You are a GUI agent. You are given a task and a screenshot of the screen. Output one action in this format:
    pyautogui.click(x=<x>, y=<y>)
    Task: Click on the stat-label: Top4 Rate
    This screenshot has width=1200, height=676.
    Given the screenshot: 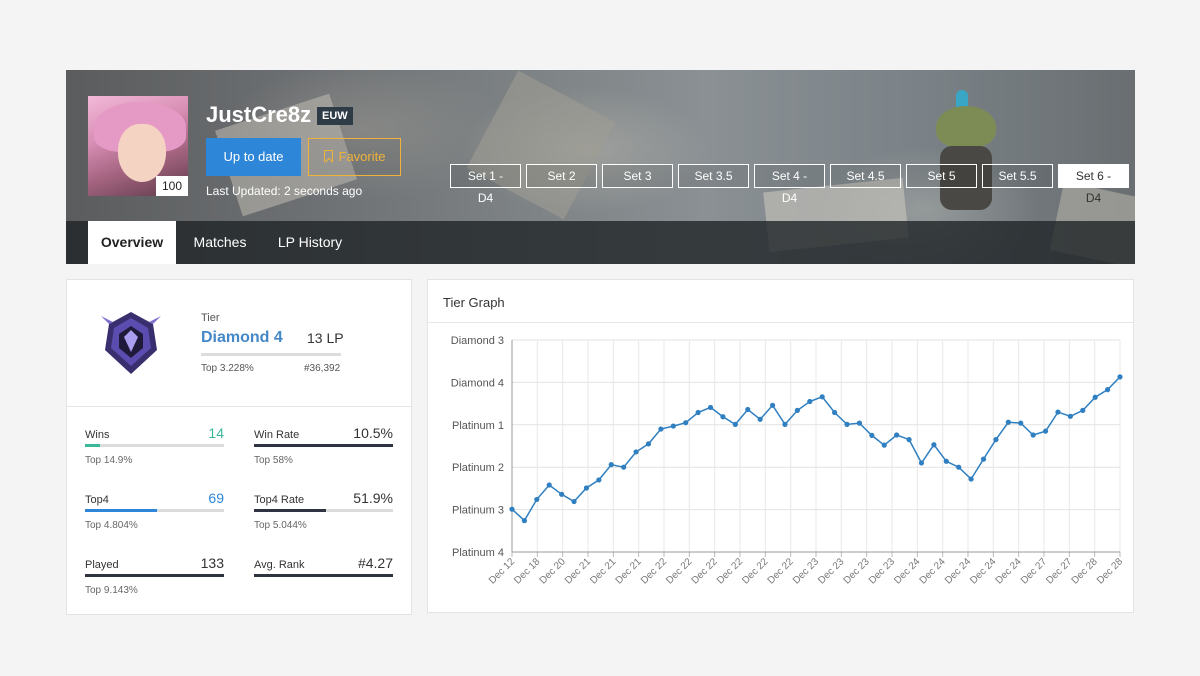 What is the action you would take?
    pyautogui.click(x=279, y=500)
    